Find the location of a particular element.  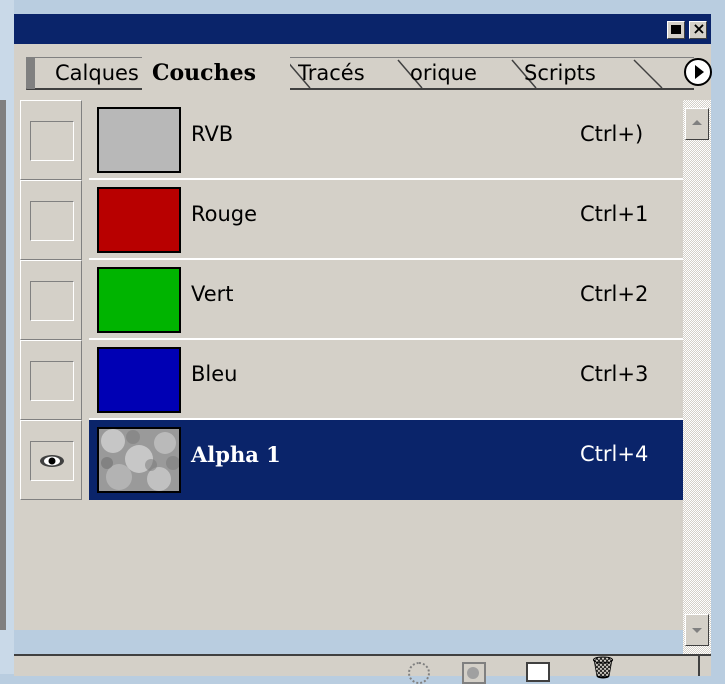

channel-row-rvb: RVB Ctrl+) is located at coordinates (348, 140).